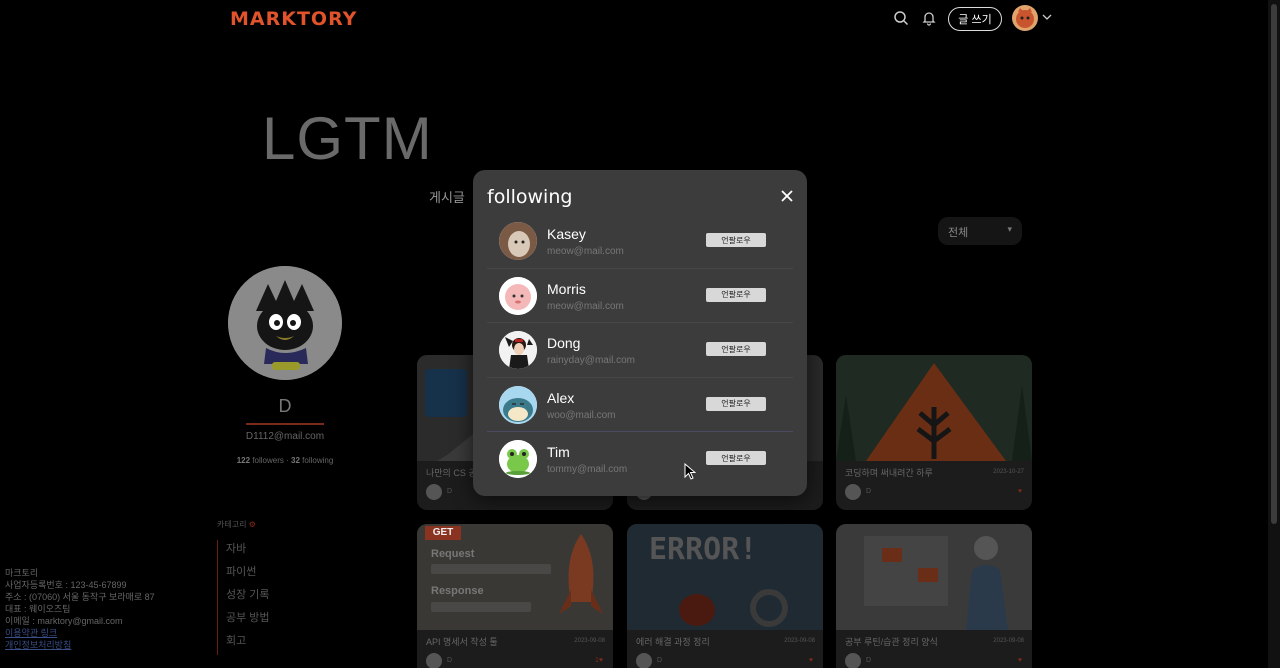  What do you see at coordinates (725, 577) in the screenshot?
I see `post-thumbnail: ERROR!` at bounding box center [725, 577].